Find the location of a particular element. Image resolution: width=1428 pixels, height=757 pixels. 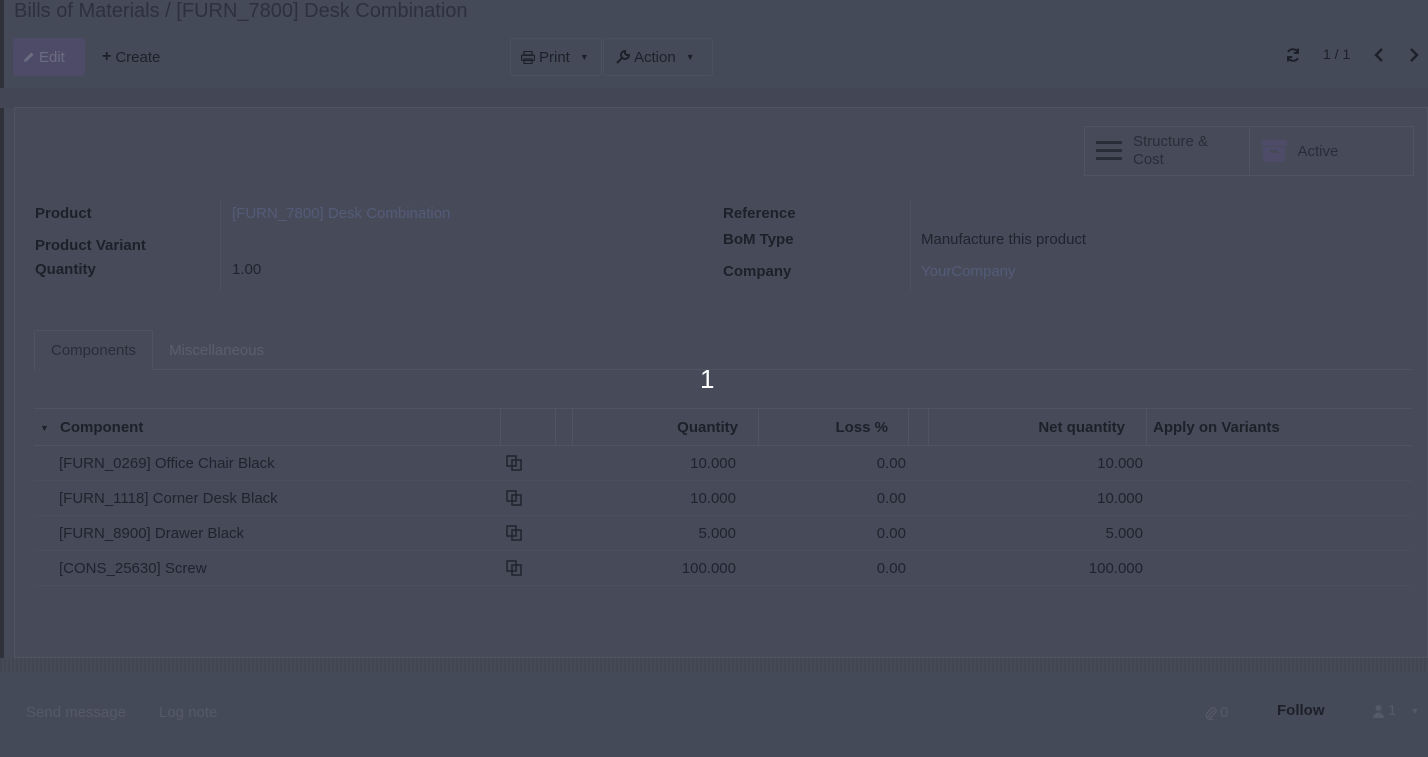

component-column-header: Component is located at coordinates (101, 427).